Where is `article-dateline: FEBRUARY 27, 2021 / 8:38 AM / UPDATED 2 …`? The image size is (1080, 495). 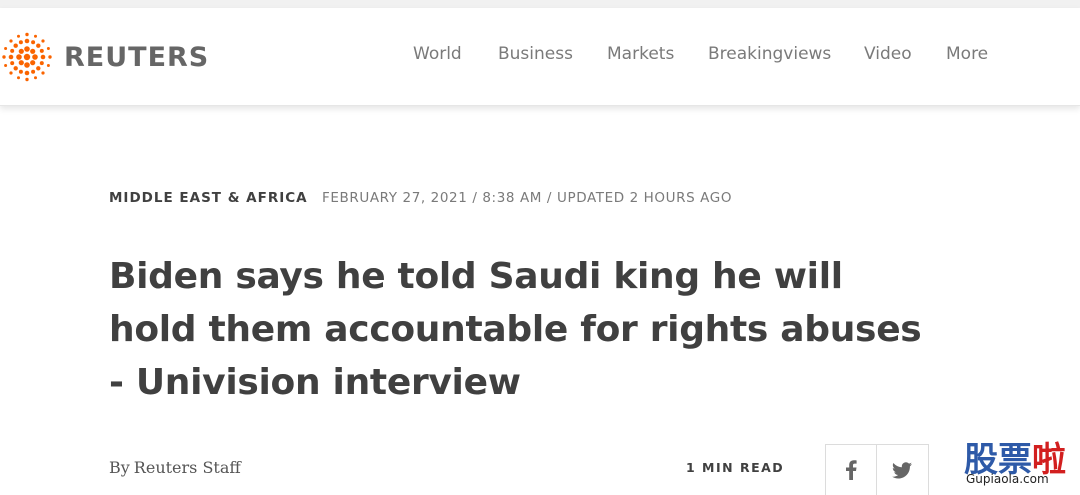
article-dateline: FEBRUARY 27, 2021 / 8:38 AM / UPDATED 2 … is located at coordinates (527, 198).